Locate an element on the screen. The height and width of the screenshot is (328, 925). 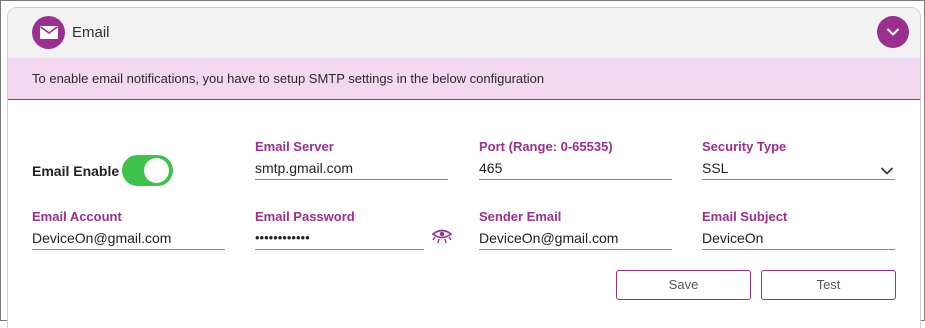
section-title: Email is located at coordinates (91, 32).